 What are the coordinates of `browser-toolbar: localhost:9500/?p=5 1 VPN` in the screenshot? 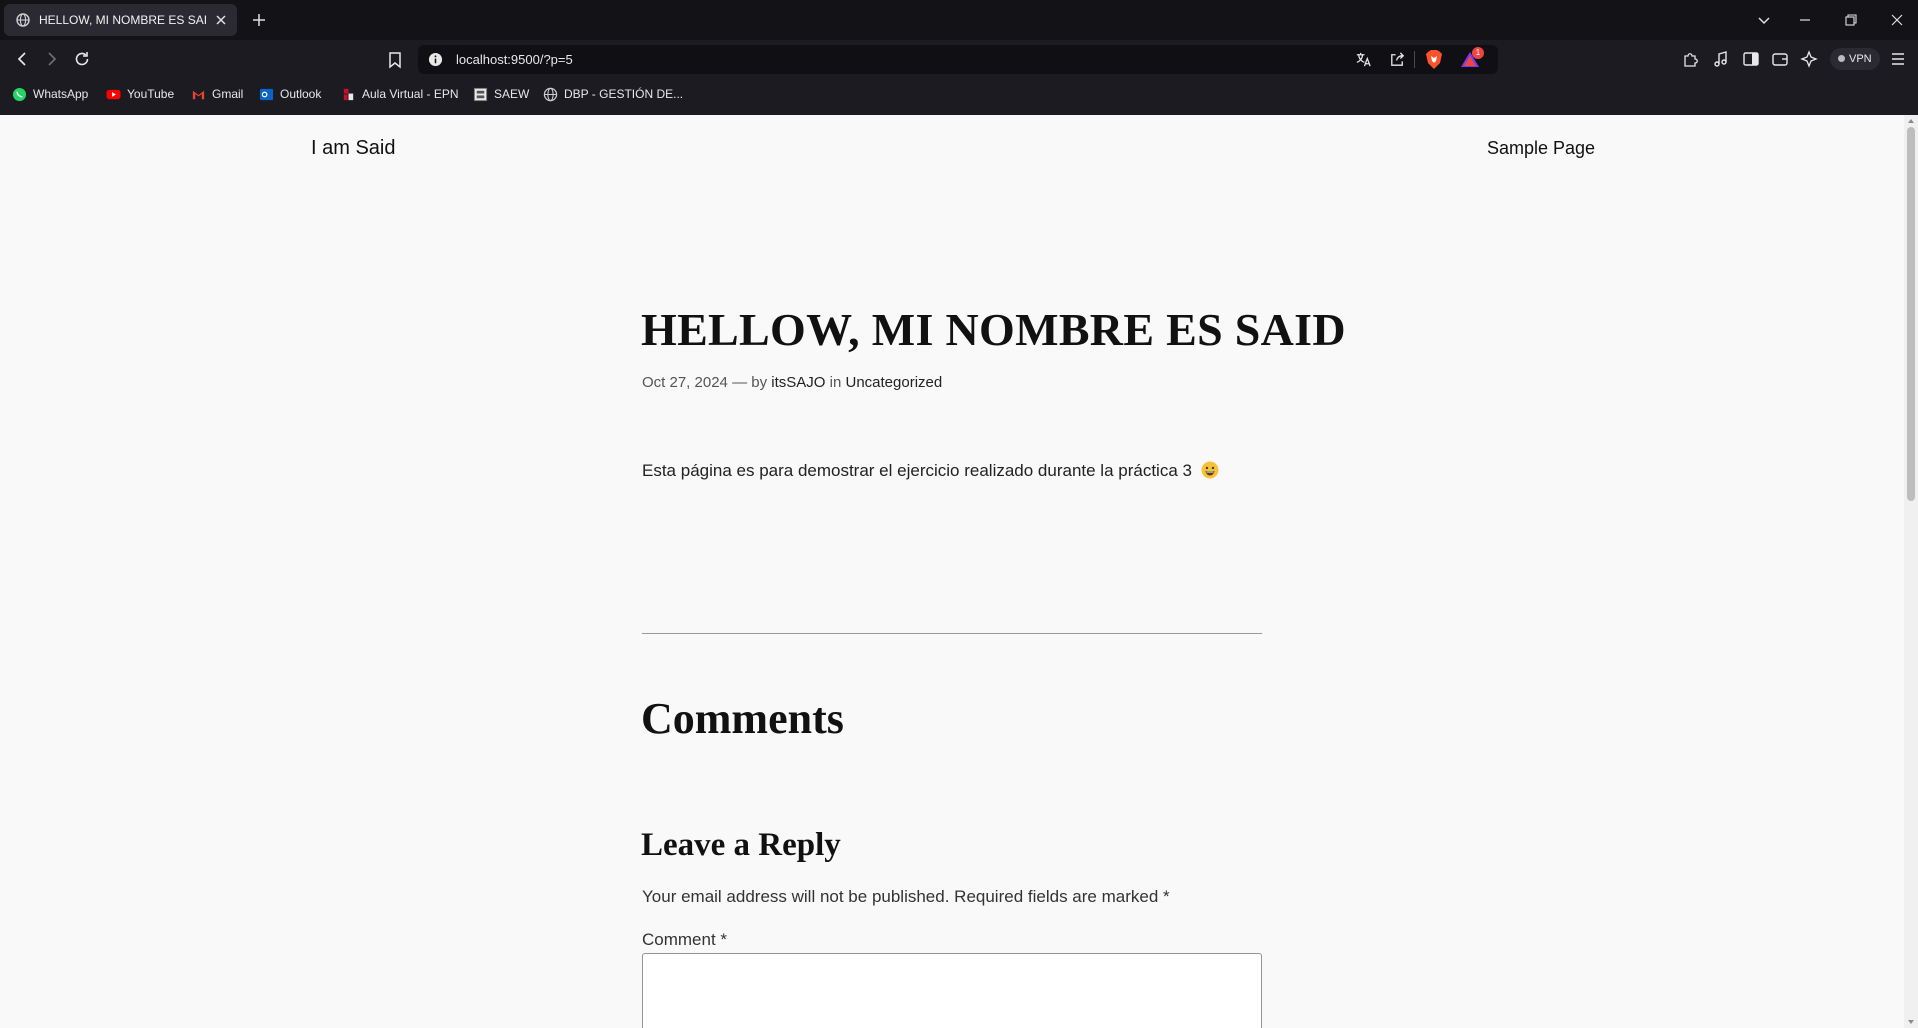 It's located at (959, 59).